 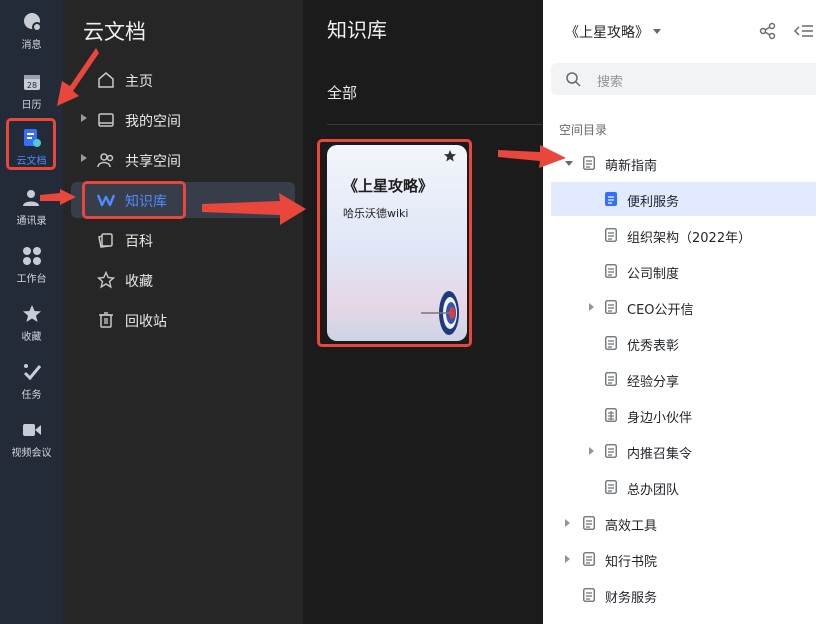 I want to click on message-icon, so click(x=32, y=22).